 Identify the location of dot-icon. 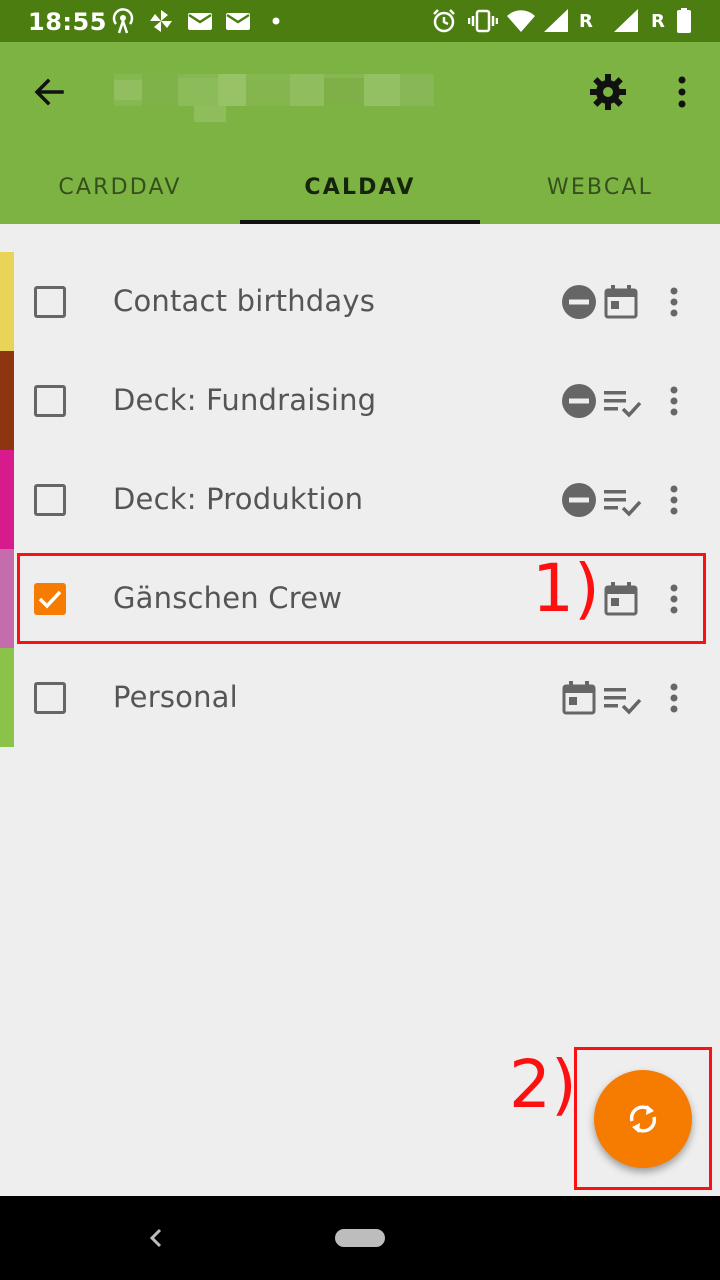
(276, 21).